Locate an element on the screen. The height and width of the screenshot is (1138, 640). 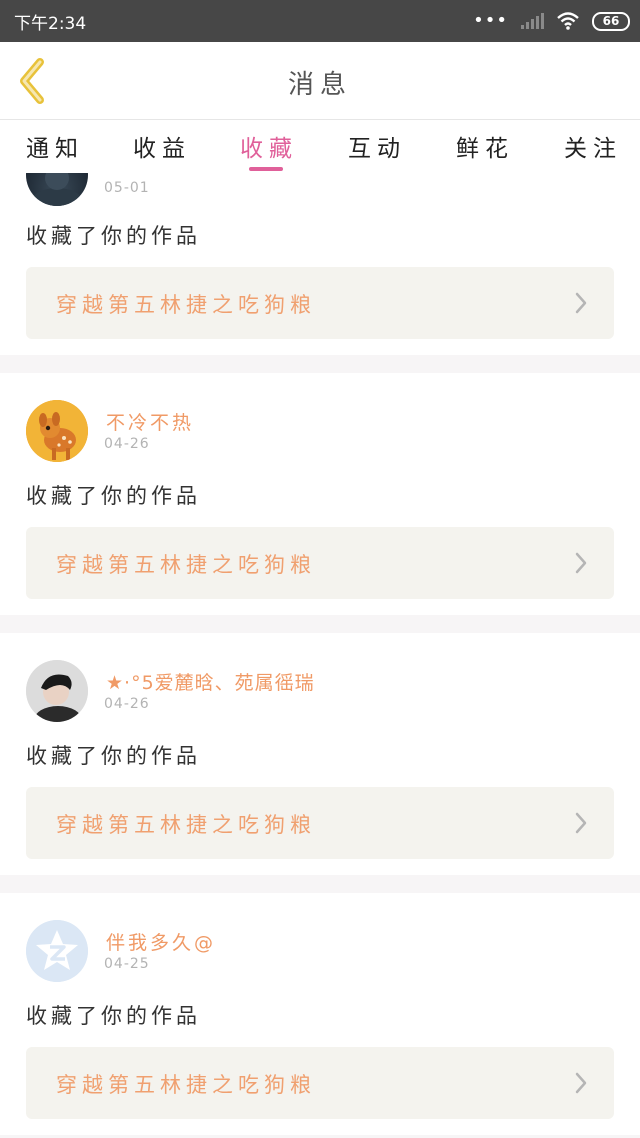
nav-header: 消息 is located at coordinates (320, 81).